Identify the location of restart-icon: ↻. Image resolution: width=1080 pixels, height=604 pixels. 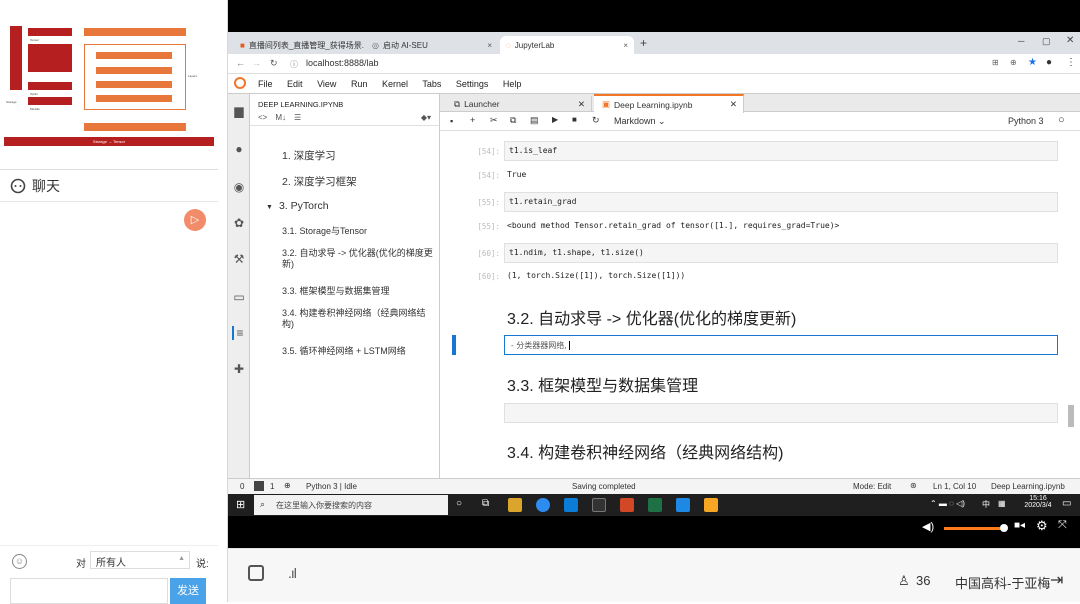
(596, 120).